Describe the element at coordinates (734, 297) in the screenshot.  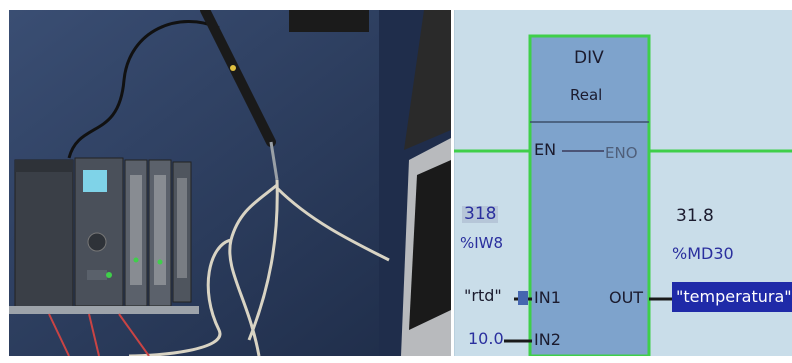
I see `out-tag: "temperatura"` at that location.